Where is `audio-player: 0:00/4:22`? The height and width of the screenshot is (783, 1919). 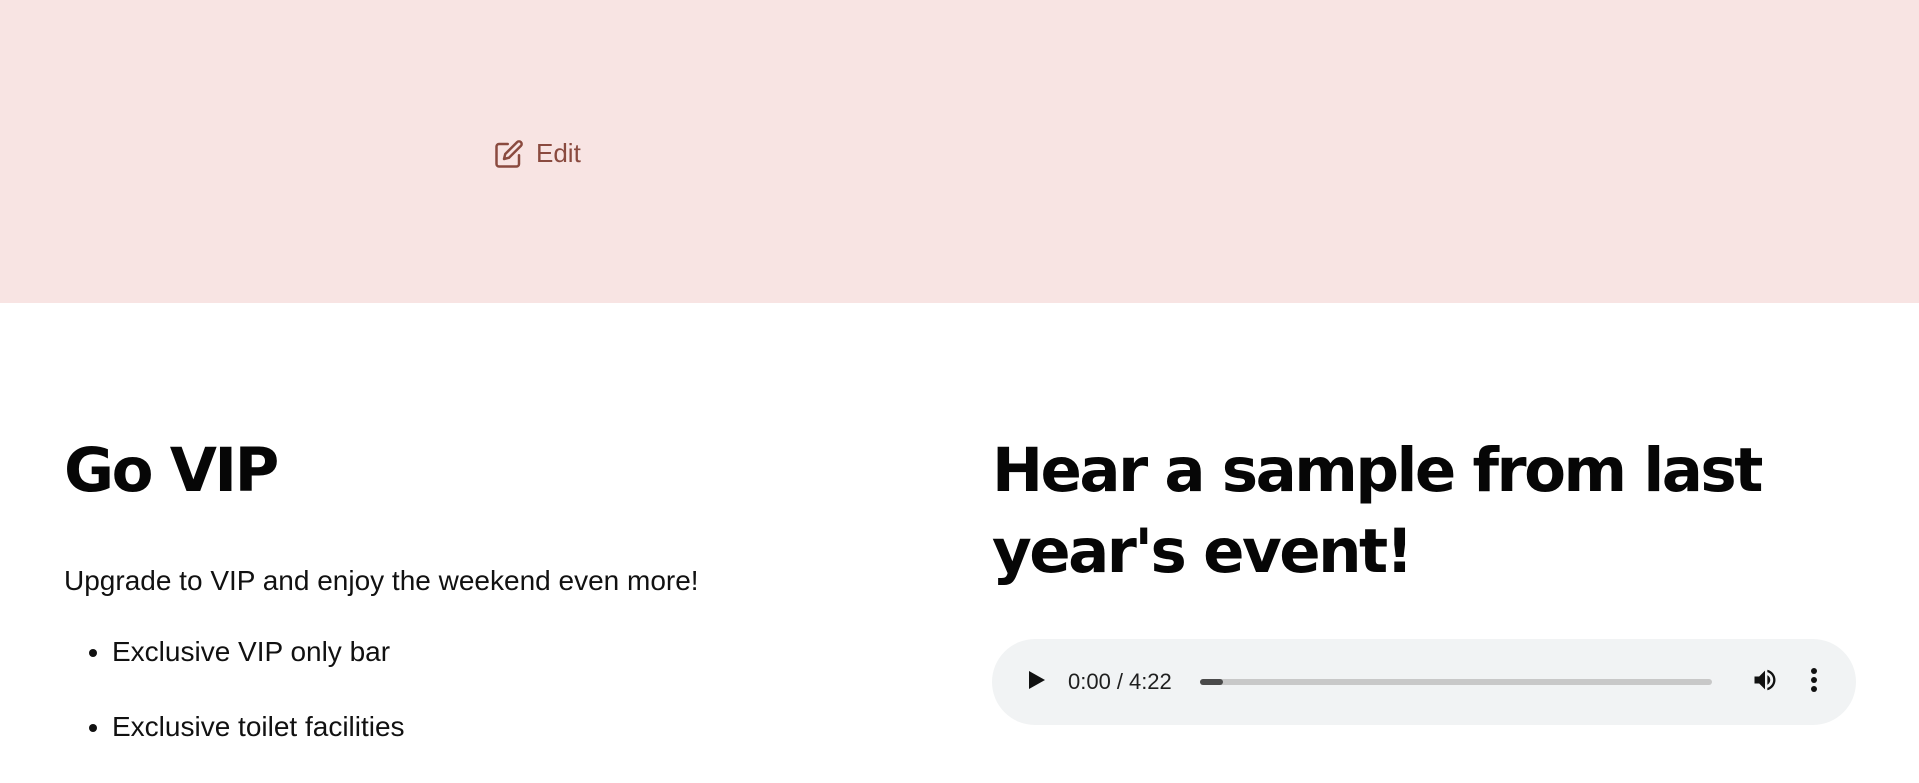
audio-player: 0:00/4:22 is located at coordinates (1424, 682).